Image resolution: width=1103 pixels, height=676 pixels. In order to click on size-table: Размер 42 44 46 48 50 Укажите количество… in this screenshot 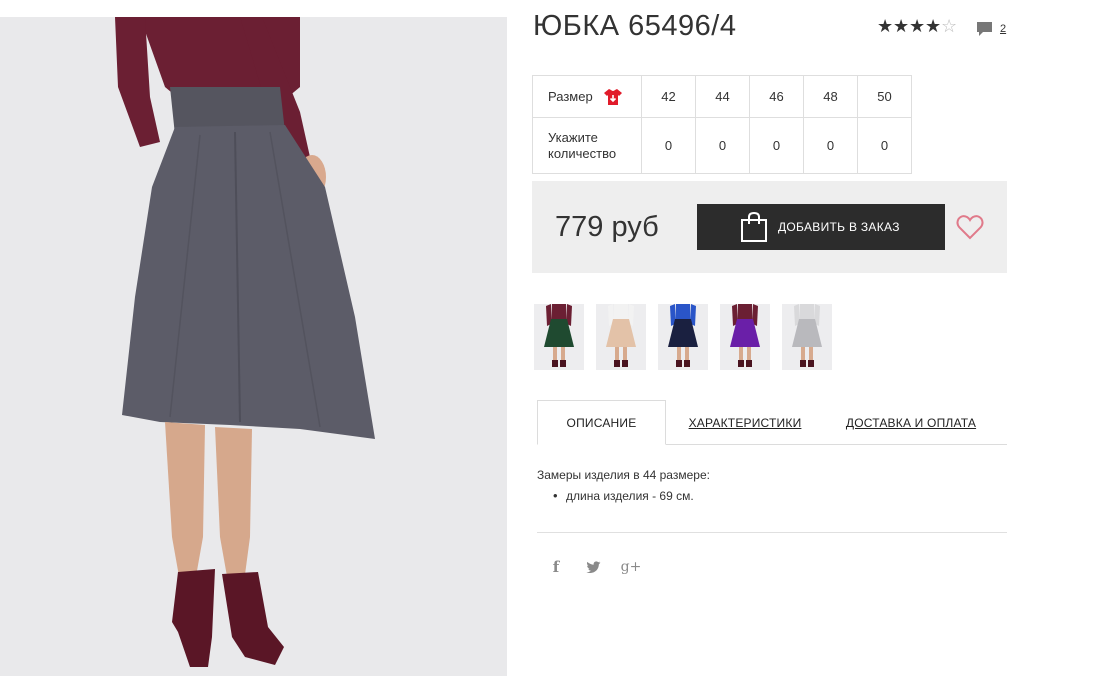, I will do `click(722, 124)`.